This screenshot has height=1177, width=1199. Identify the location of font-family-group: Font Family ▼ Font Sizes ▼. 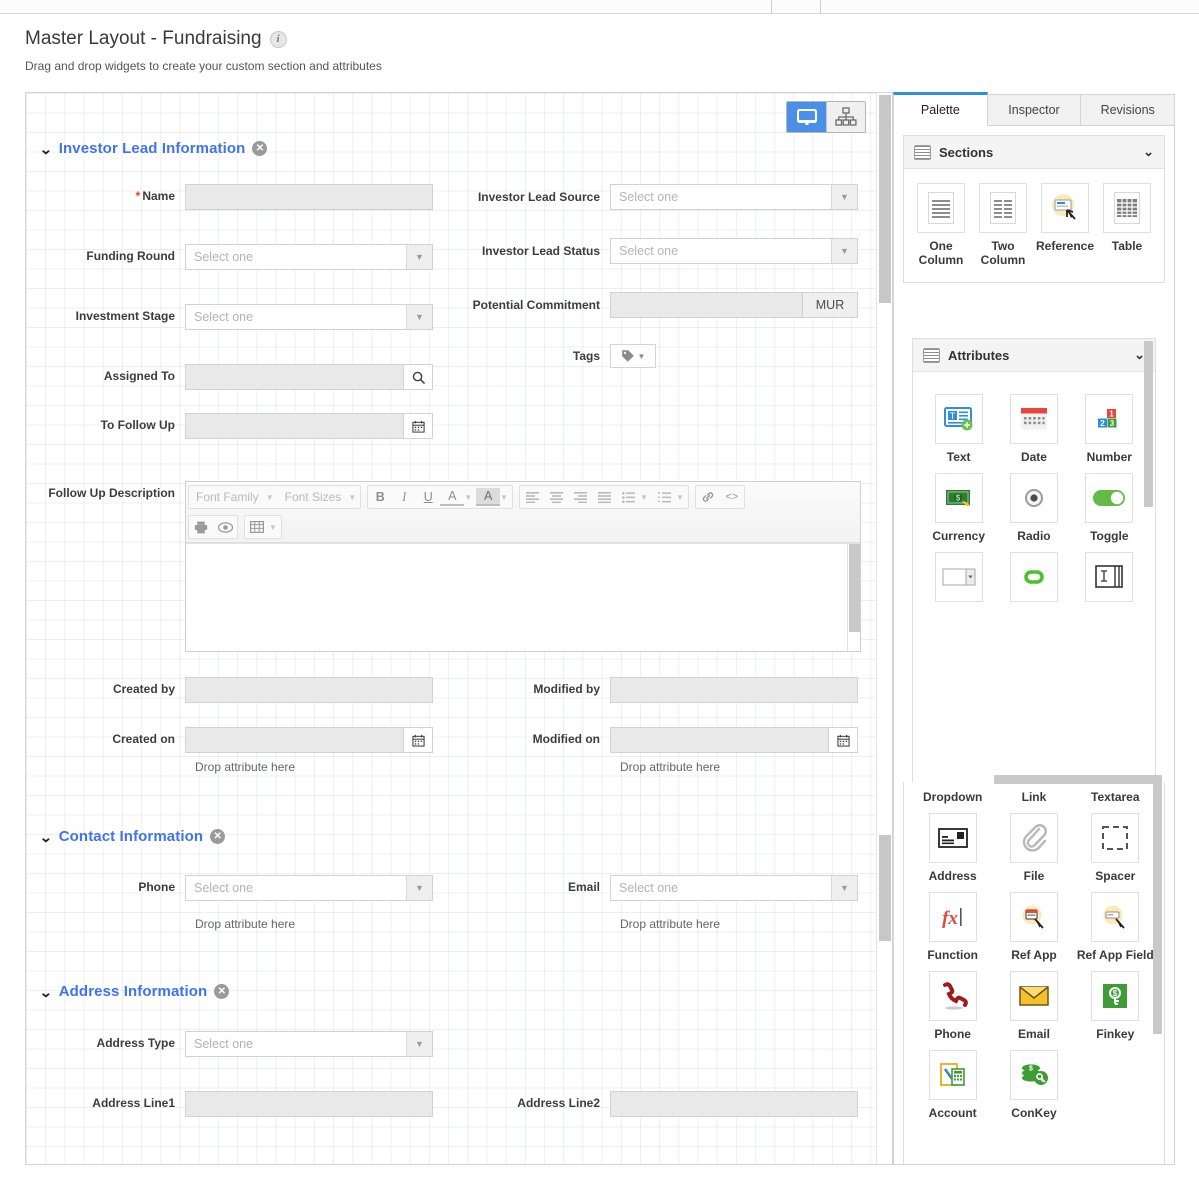
(275, 497).